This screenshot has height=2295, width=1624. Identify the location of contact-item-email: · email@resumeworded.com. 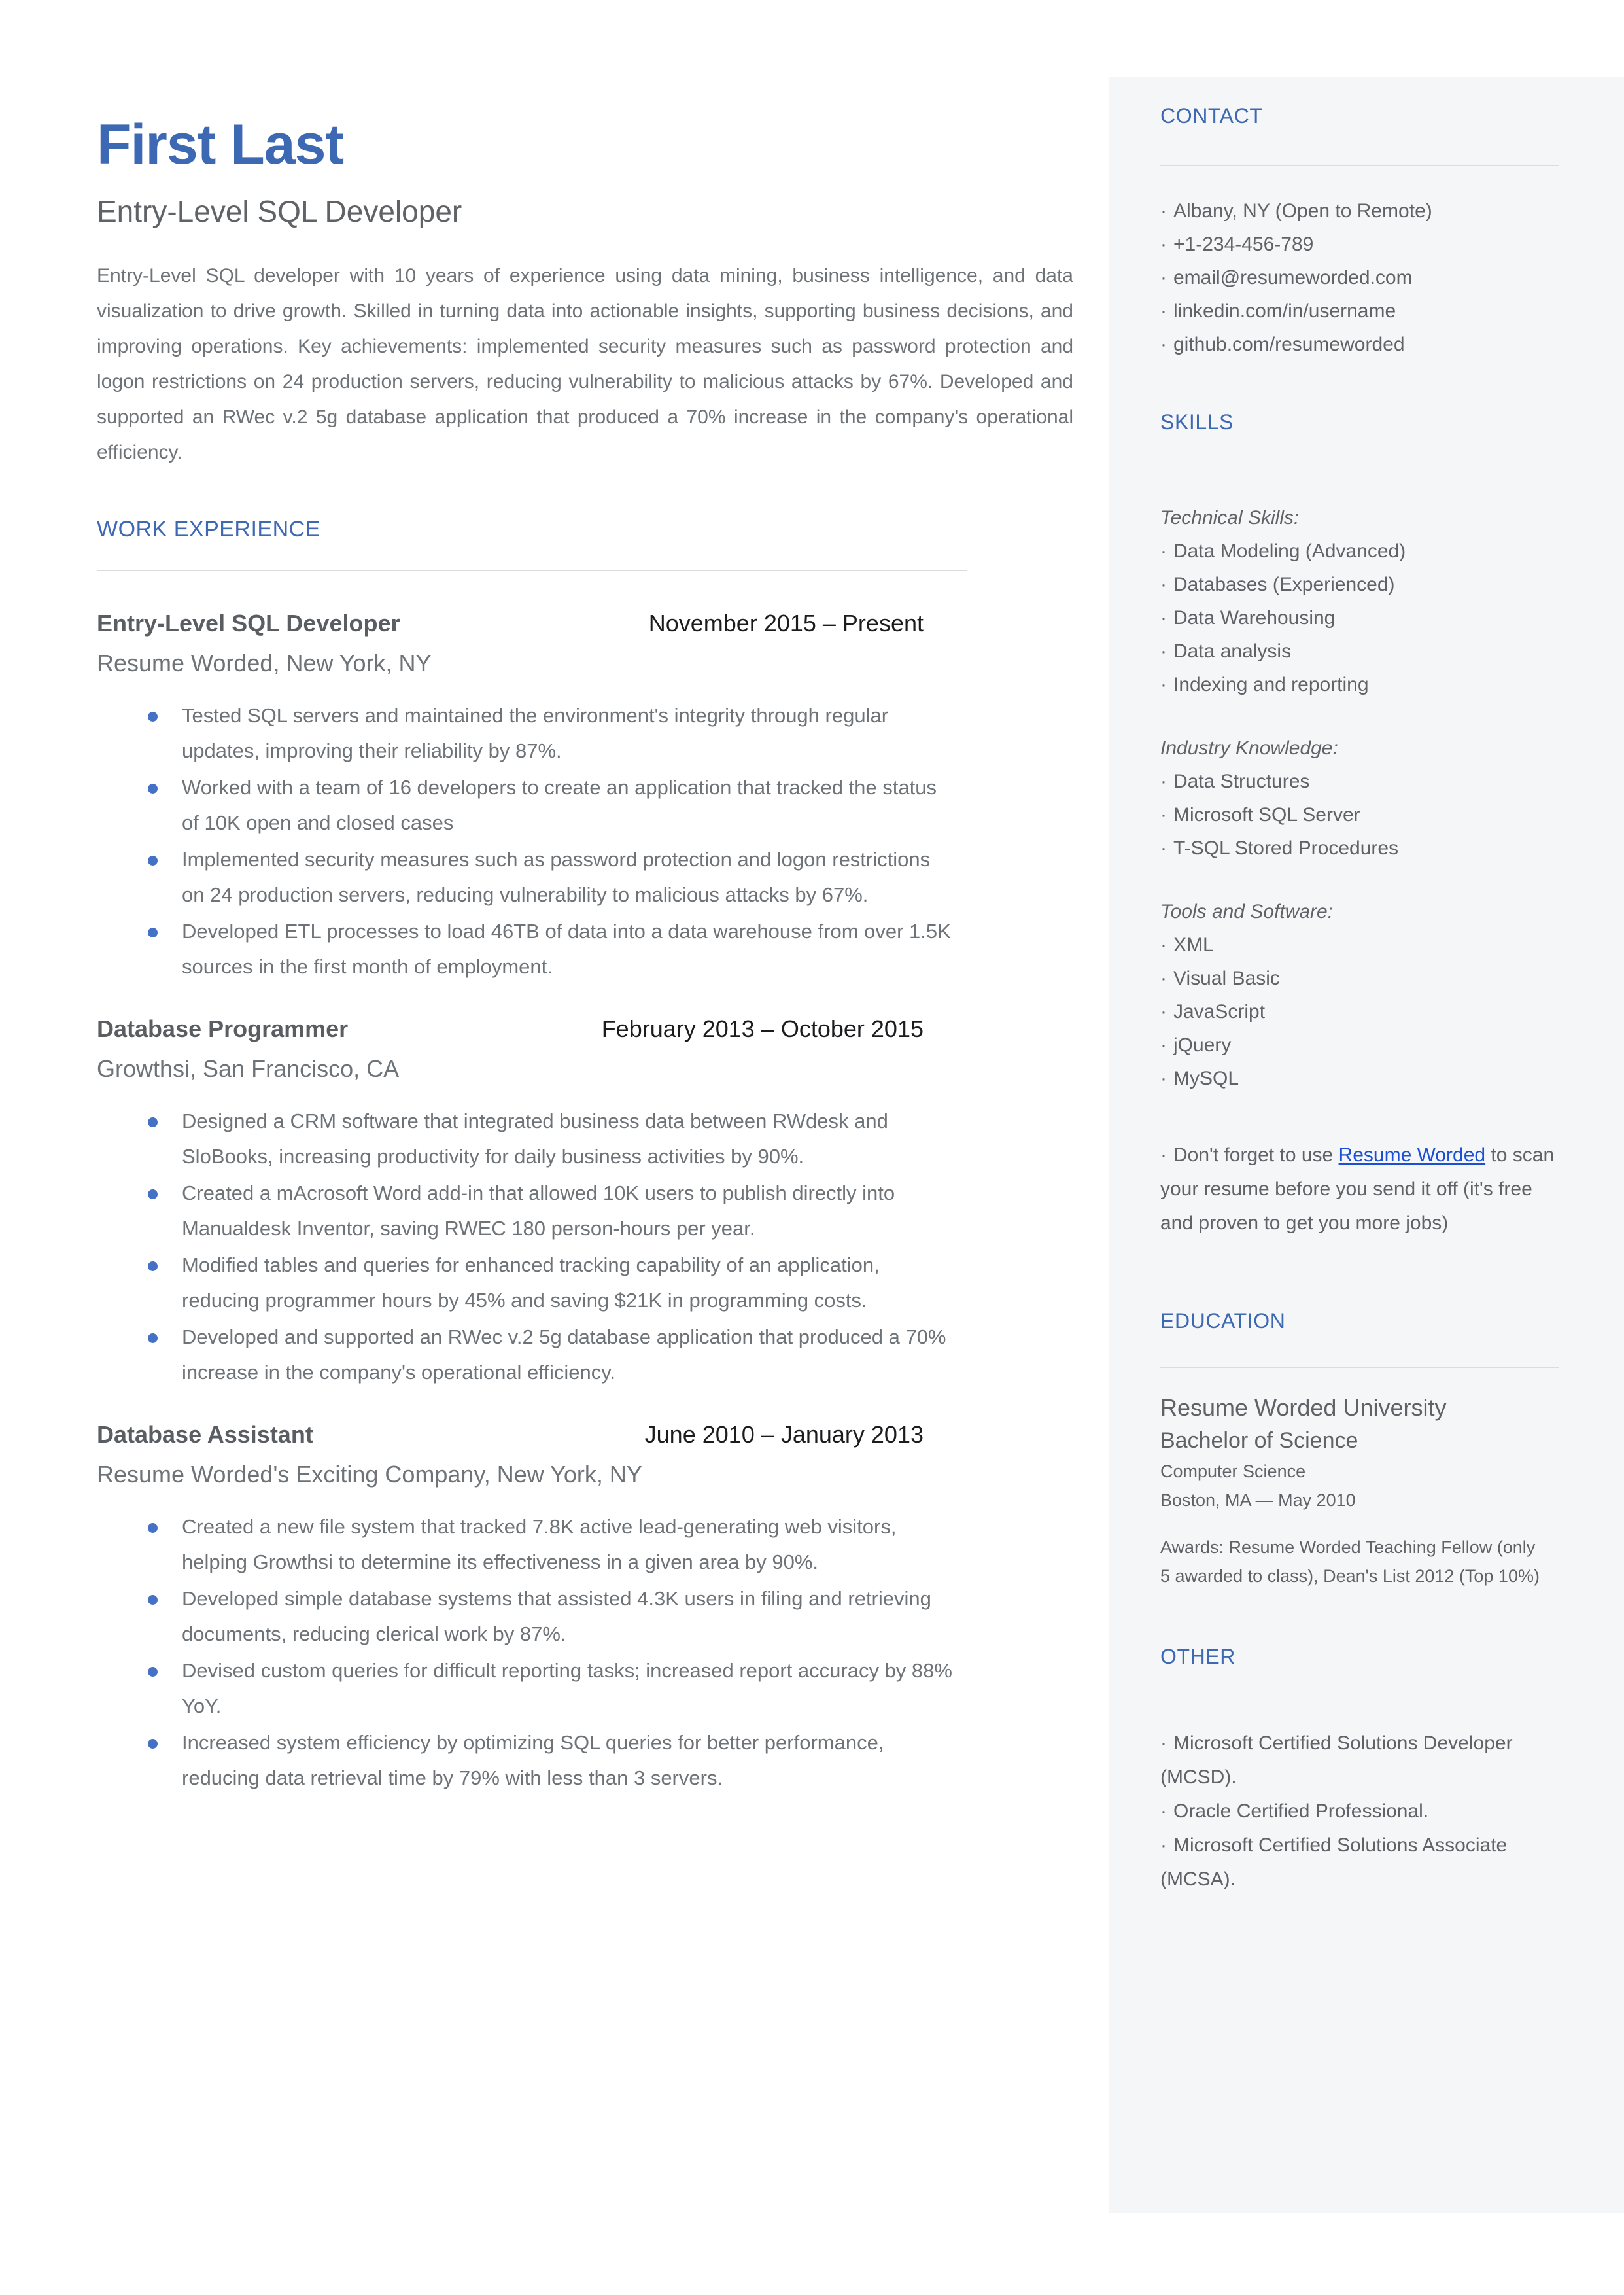
(1359, 277).